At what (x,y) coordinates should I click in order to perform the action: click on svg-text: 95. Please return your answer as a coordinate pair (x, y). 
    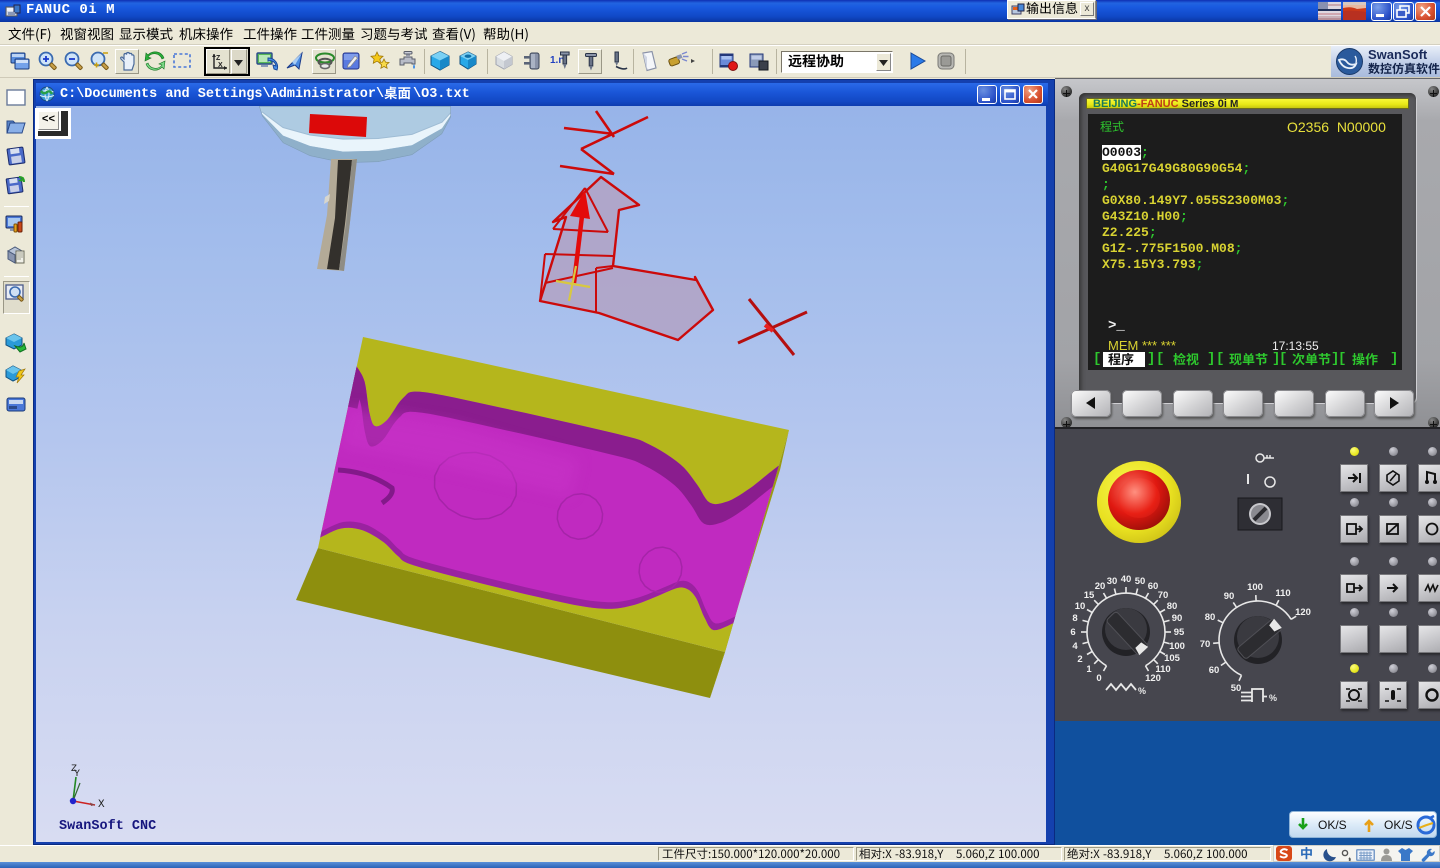
    Looking at the image, I should click on (1179, 632).